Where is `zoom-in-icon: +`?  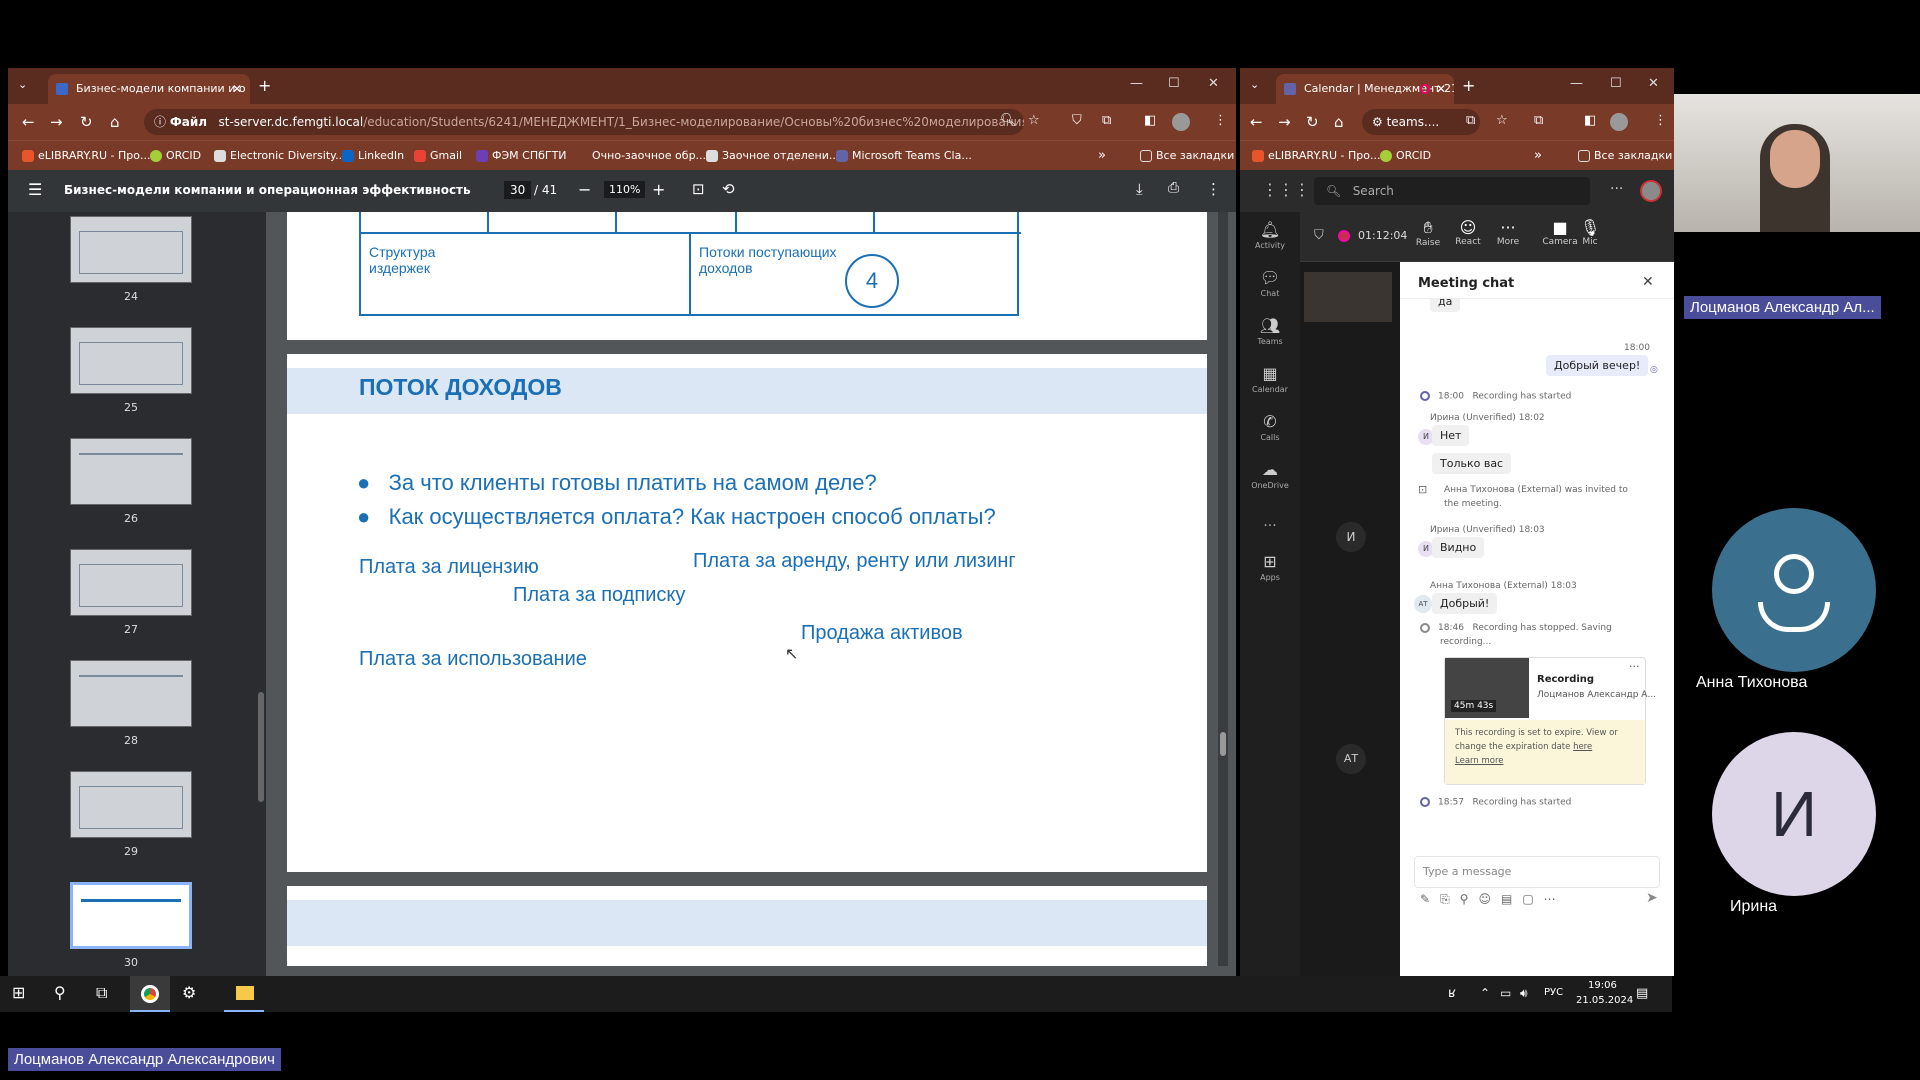 zoom-in-icon: + is located at coordinates (658, 189).